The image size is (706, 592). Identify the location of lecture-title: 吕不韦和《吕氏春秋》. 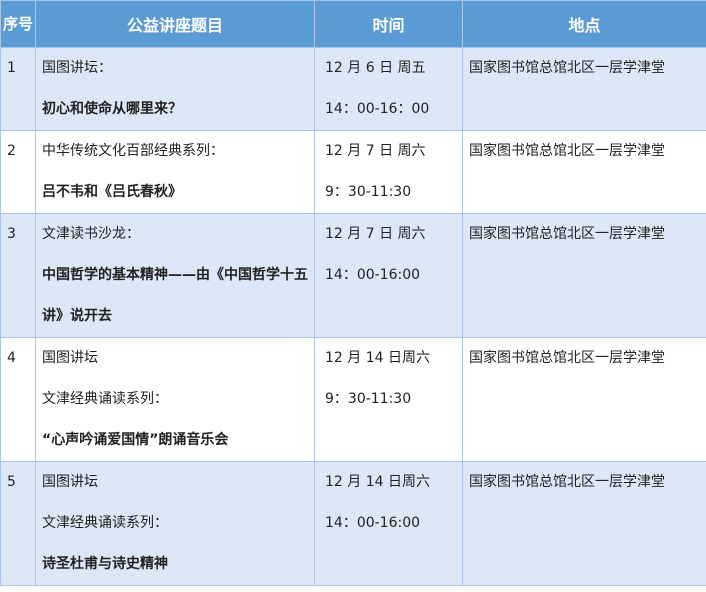
(112, 192).